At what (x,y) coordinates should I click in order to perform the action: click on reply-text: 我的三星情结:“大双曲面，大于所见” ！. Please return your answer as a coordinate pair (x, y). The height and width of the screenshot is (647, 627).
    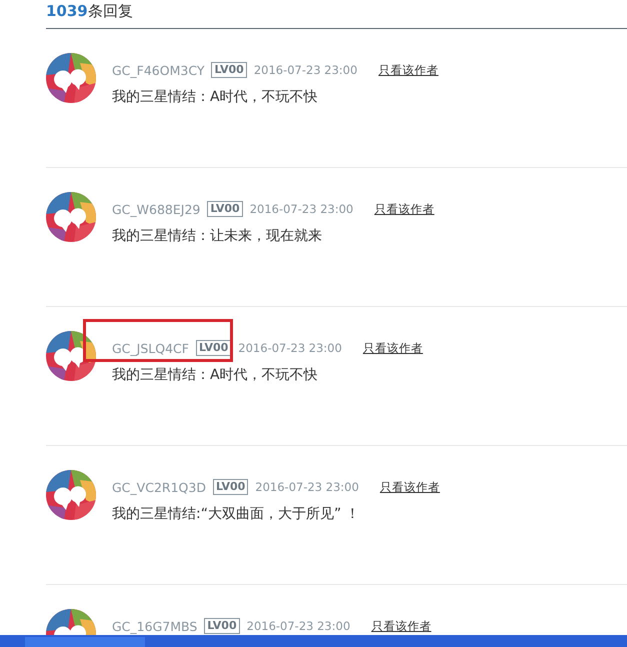
    Looking at the image, I should click on (236, 514).